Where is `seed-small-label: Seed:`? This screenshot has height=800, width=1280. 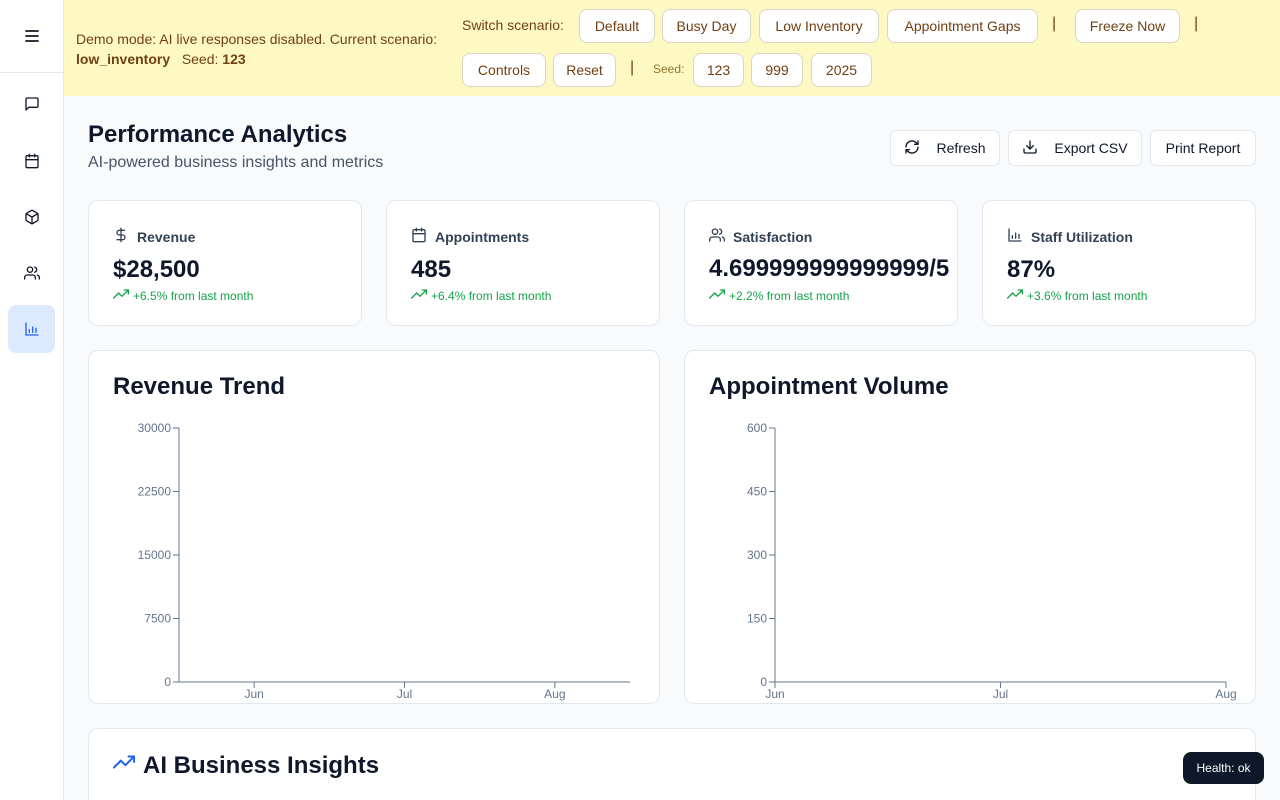
seed-small-label: Seed: is located at coordinates (669, 69).